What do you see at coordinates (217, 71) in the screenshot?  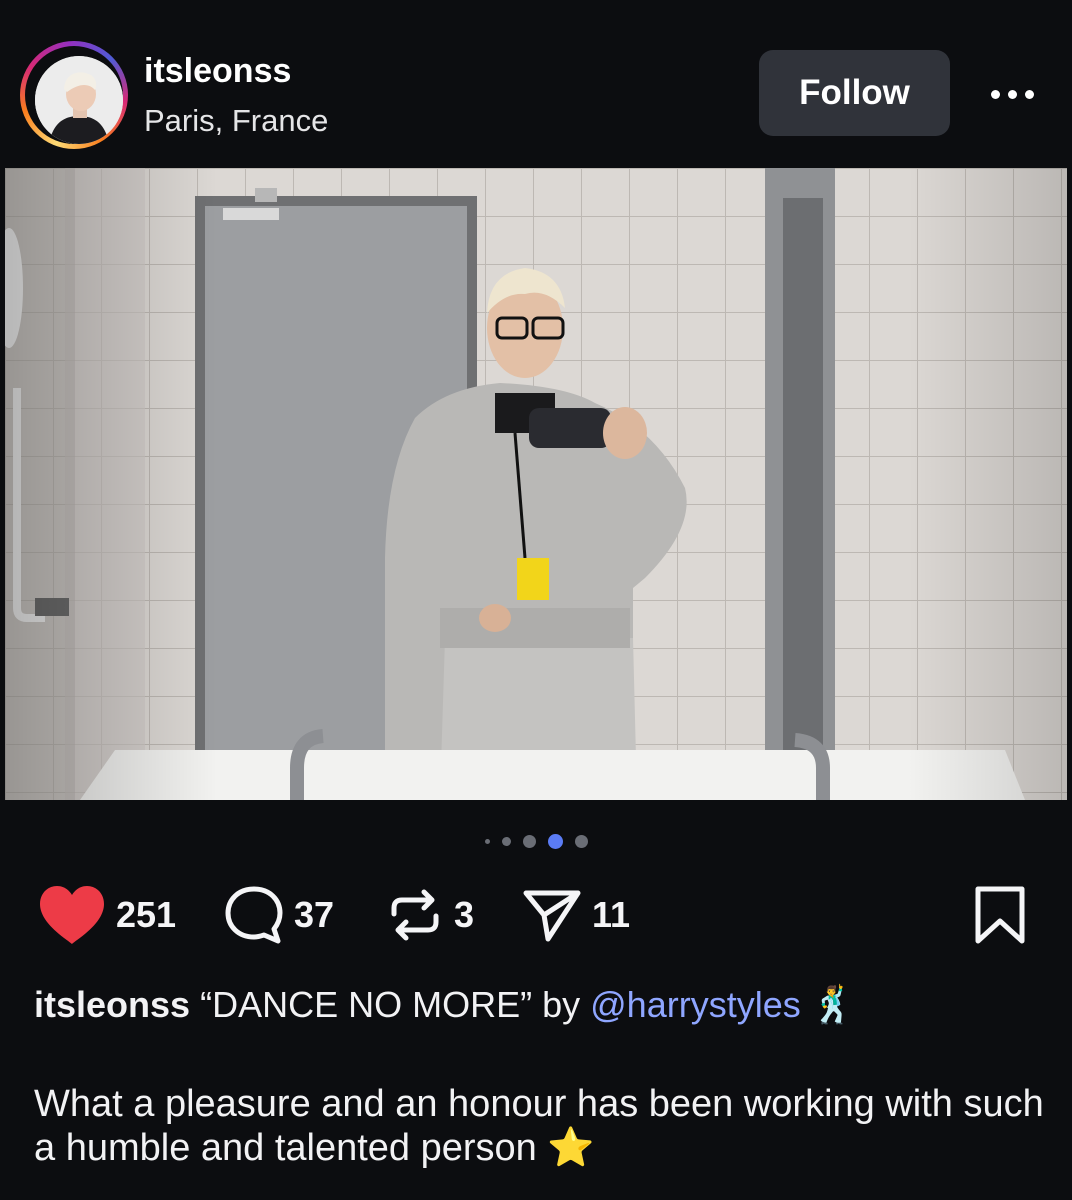 I see `username: itsleonss` at bounding box center [217, 71].